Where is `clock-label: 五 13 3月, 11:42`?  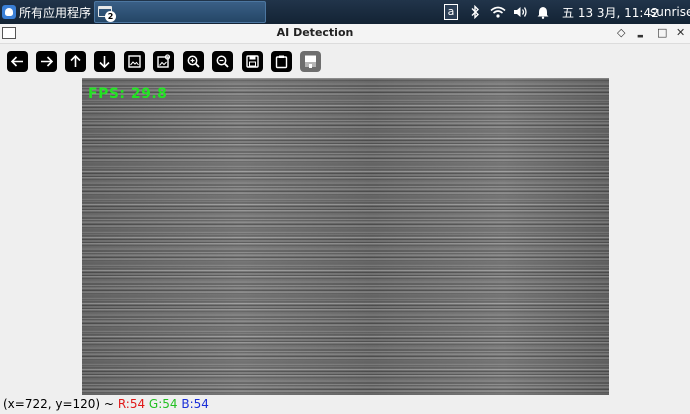
clock-label: 五 13 3月, 11:42 is located at coordinates (610, 12).